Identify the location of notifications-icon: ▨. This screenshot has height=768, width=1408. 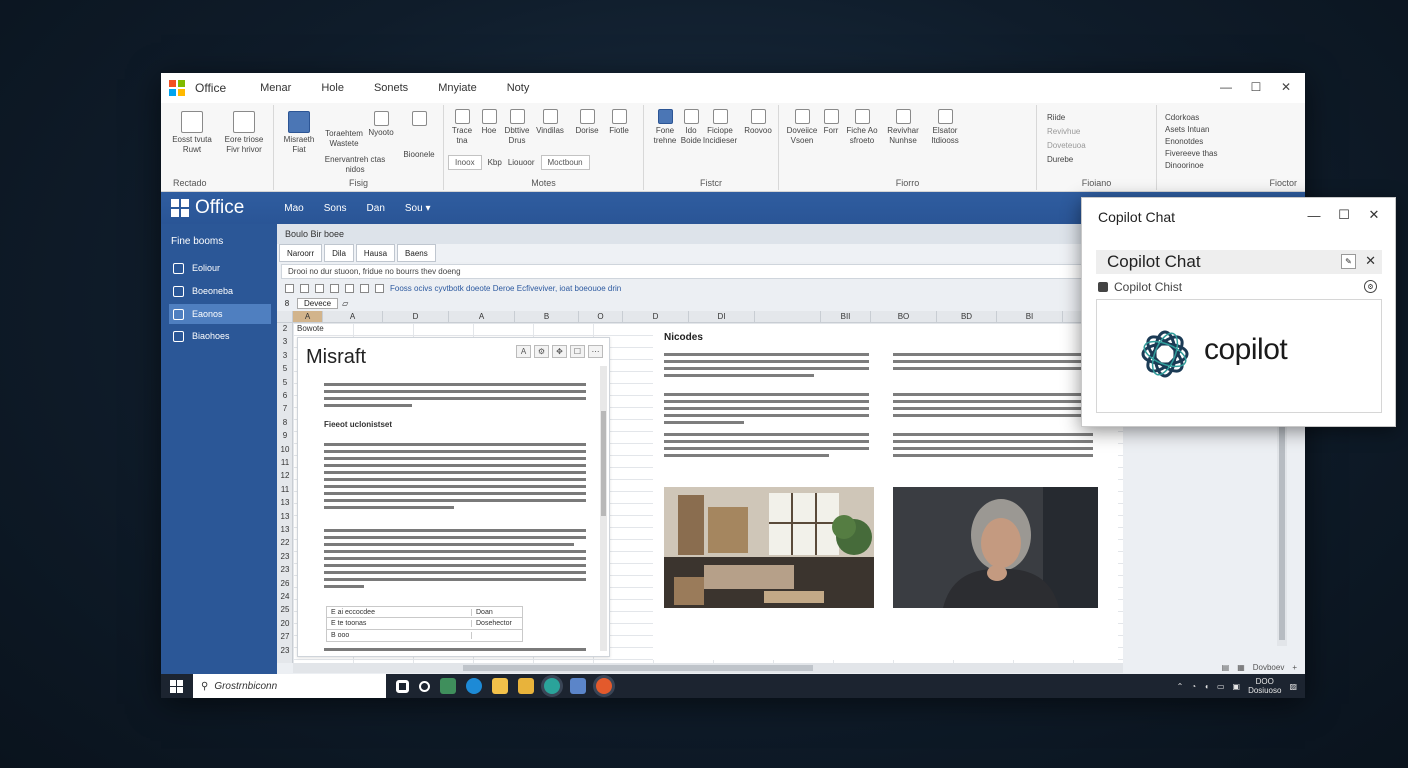
(1293, 686).